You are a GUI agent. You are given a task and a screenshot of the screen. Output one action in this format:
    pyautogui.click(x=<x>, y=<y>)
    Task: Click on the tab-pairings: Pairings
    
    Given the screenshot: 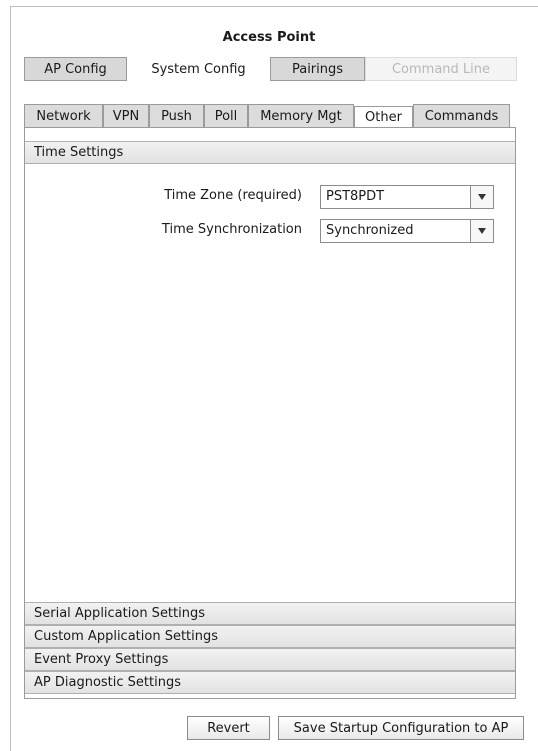 What is the action you would take?
    pyautogui.click(x=317, y=69)
    